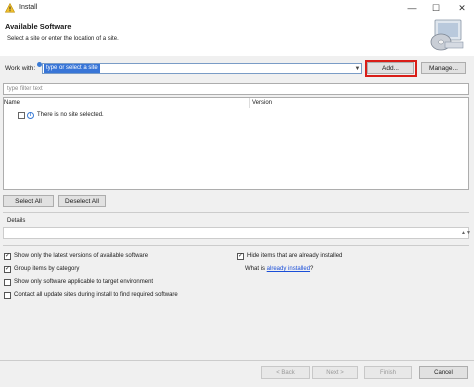 The image size is (474, 387). Describe the element at coordinates (7, 282) in the screenshot. I see `target-env-checkbox` at that location.